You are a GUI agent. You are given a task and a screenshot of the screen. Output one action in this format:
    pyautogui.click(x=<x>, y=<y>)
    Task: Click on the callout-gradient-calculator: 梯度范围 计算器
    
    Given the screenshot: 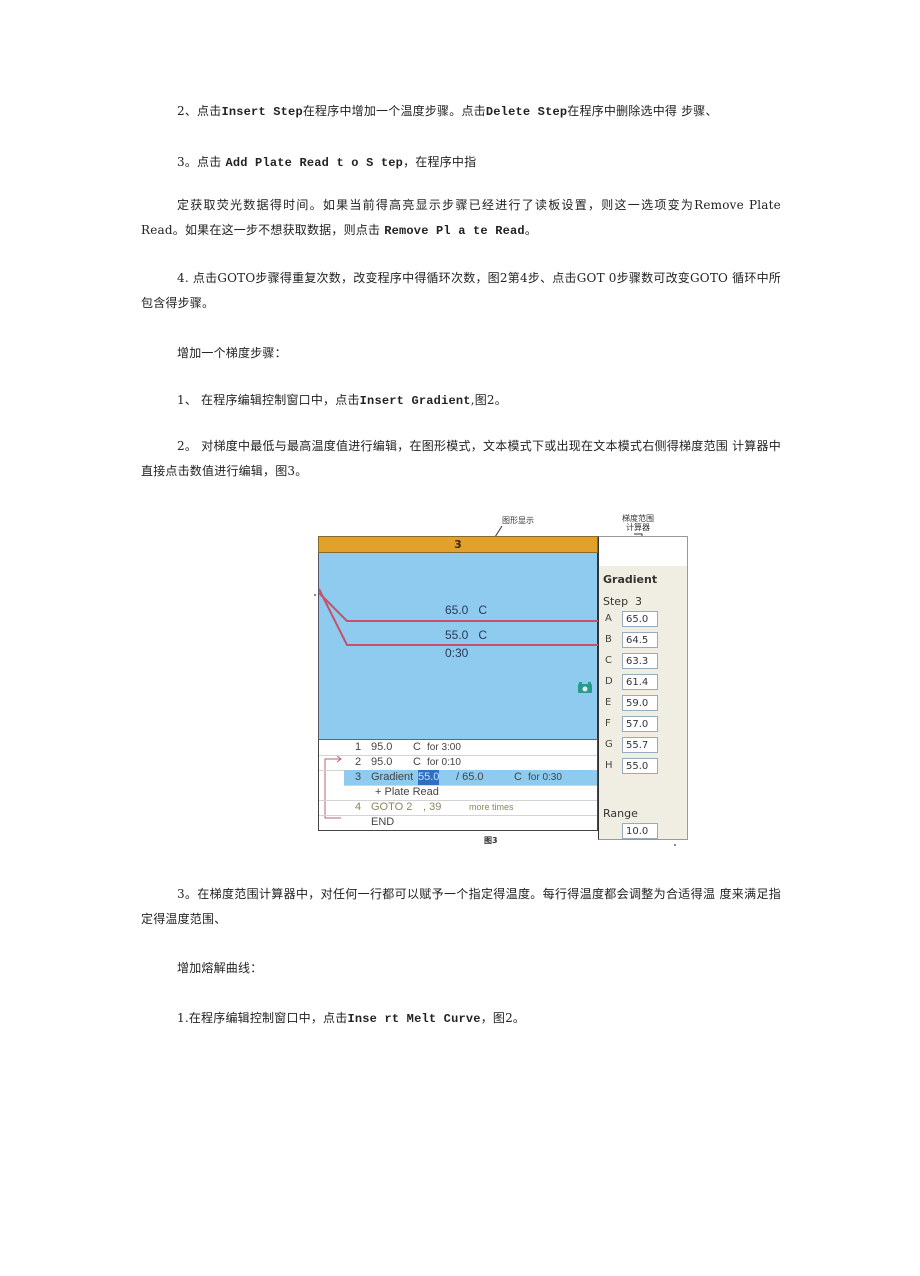 What is the action you would take?
    pyautogui.click(x=638, y=523)
    